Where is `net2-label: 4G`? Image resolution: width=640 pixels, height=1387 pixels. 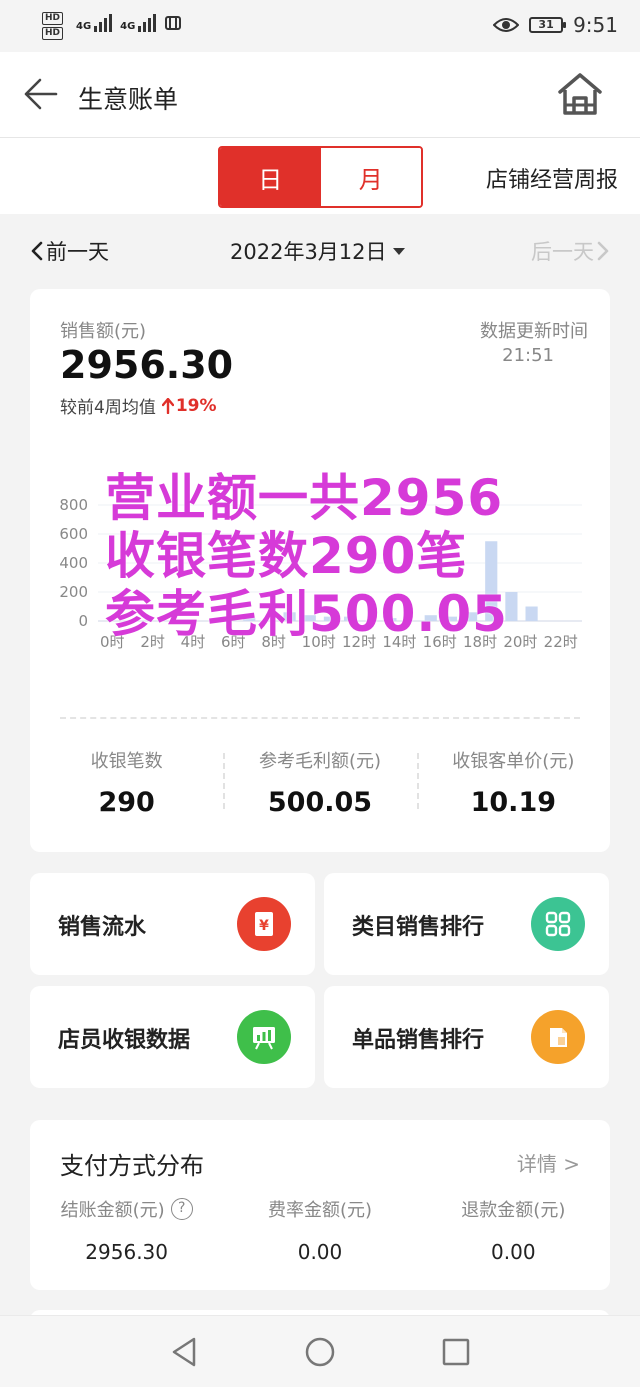 net2-label: 4G is located at coordinates (128, 26).